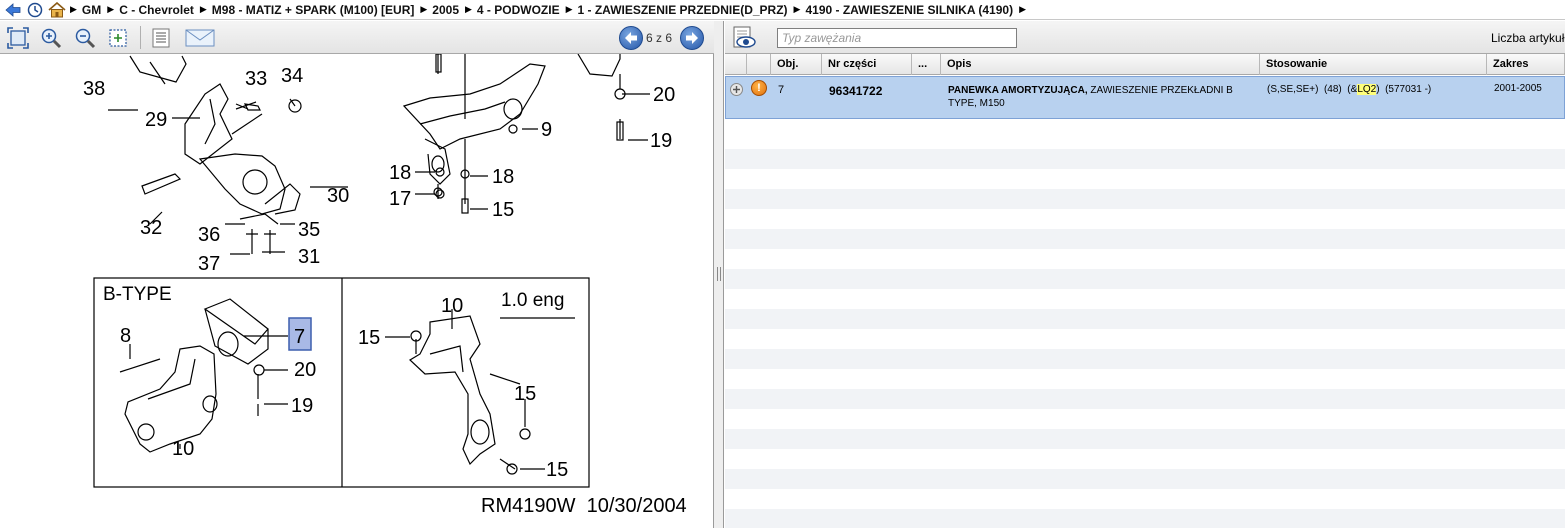 The height and width of the screenshot is (528, 1565). I want to click on callout-label: 29, so click(156, 120).